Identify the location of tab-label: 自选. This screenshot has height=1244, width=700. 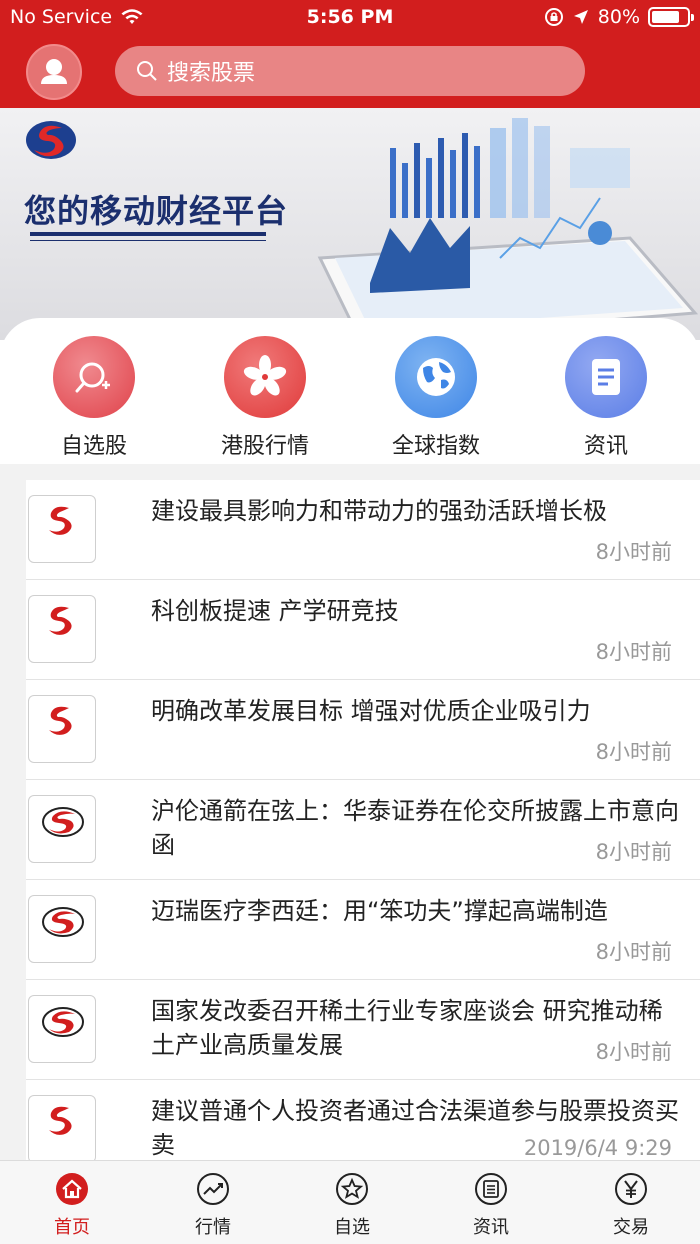
(352, 1227).